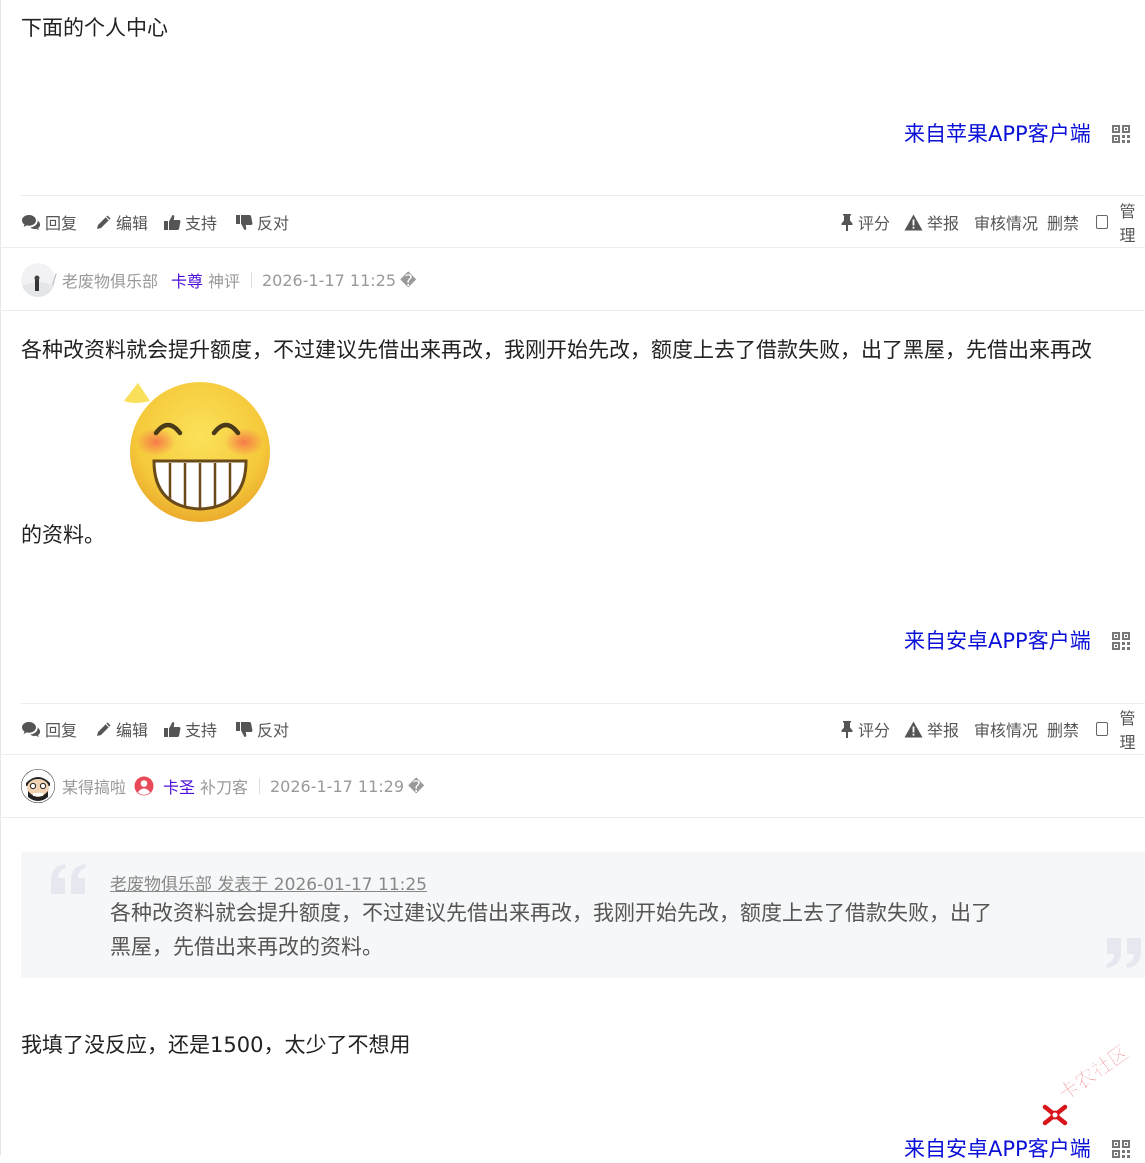 This screenshot has height=1163, width=1145. Describe the element at coordinates (224, 787) in the screenshot. I see `post-3-title-tag: 补刀客` at that location.